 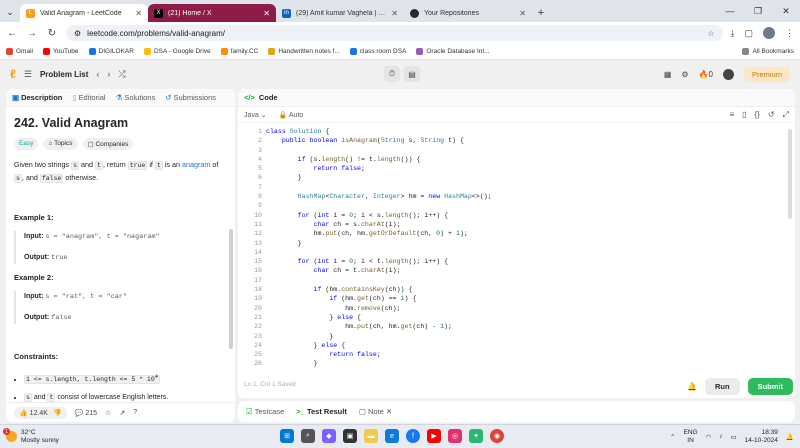 What do you see at coordinates (196, 164) in the screenshot?
I see `anagram-link: anagram` at bounding box center [196, 164].